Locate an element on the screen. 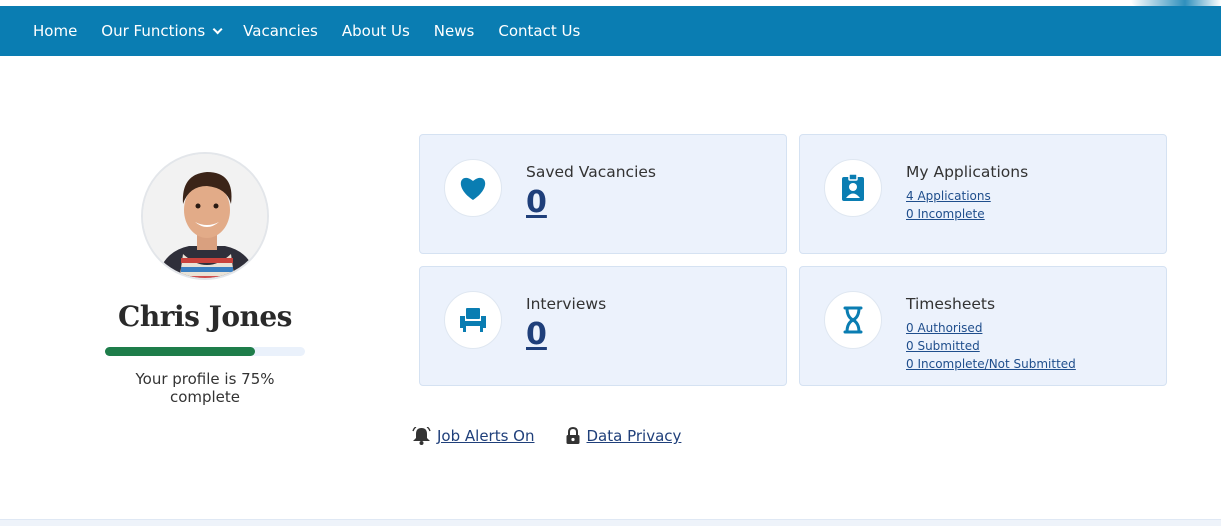 The image size is (1221, 526). avatar is located at coordinates (205, 216).